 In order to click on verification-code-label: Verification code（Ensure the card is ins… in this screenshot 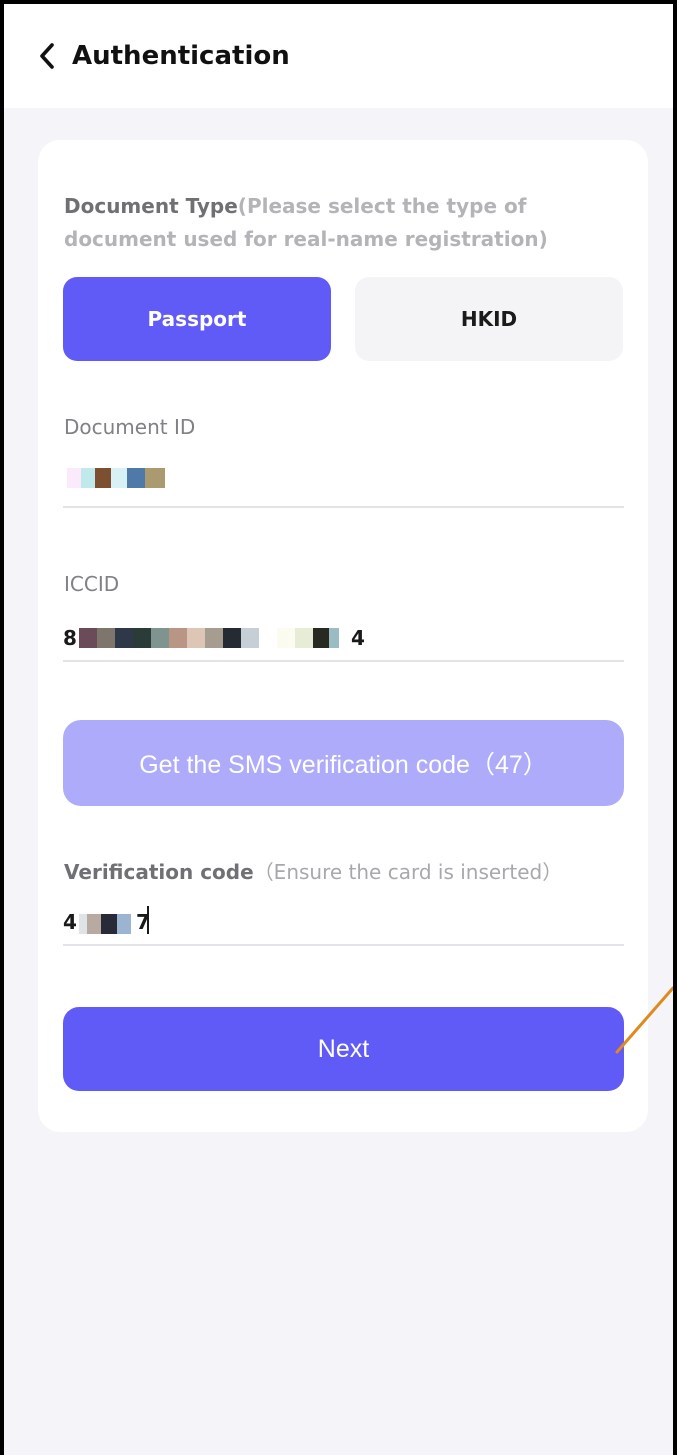, I will do `click(313, 870)`.